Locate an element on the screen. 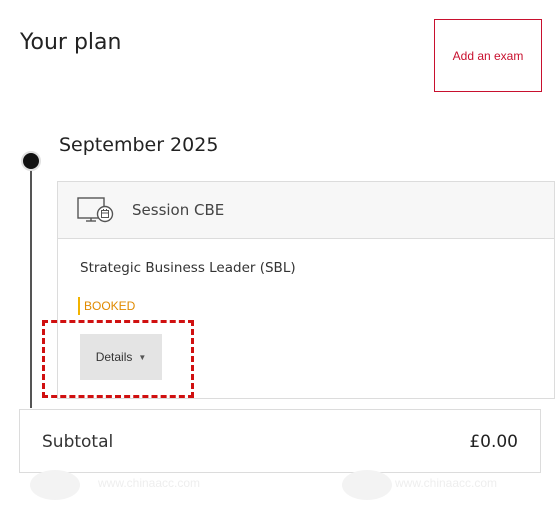  subtotal-row: Subtotal £0.00 is located at coordinates (280, 441).